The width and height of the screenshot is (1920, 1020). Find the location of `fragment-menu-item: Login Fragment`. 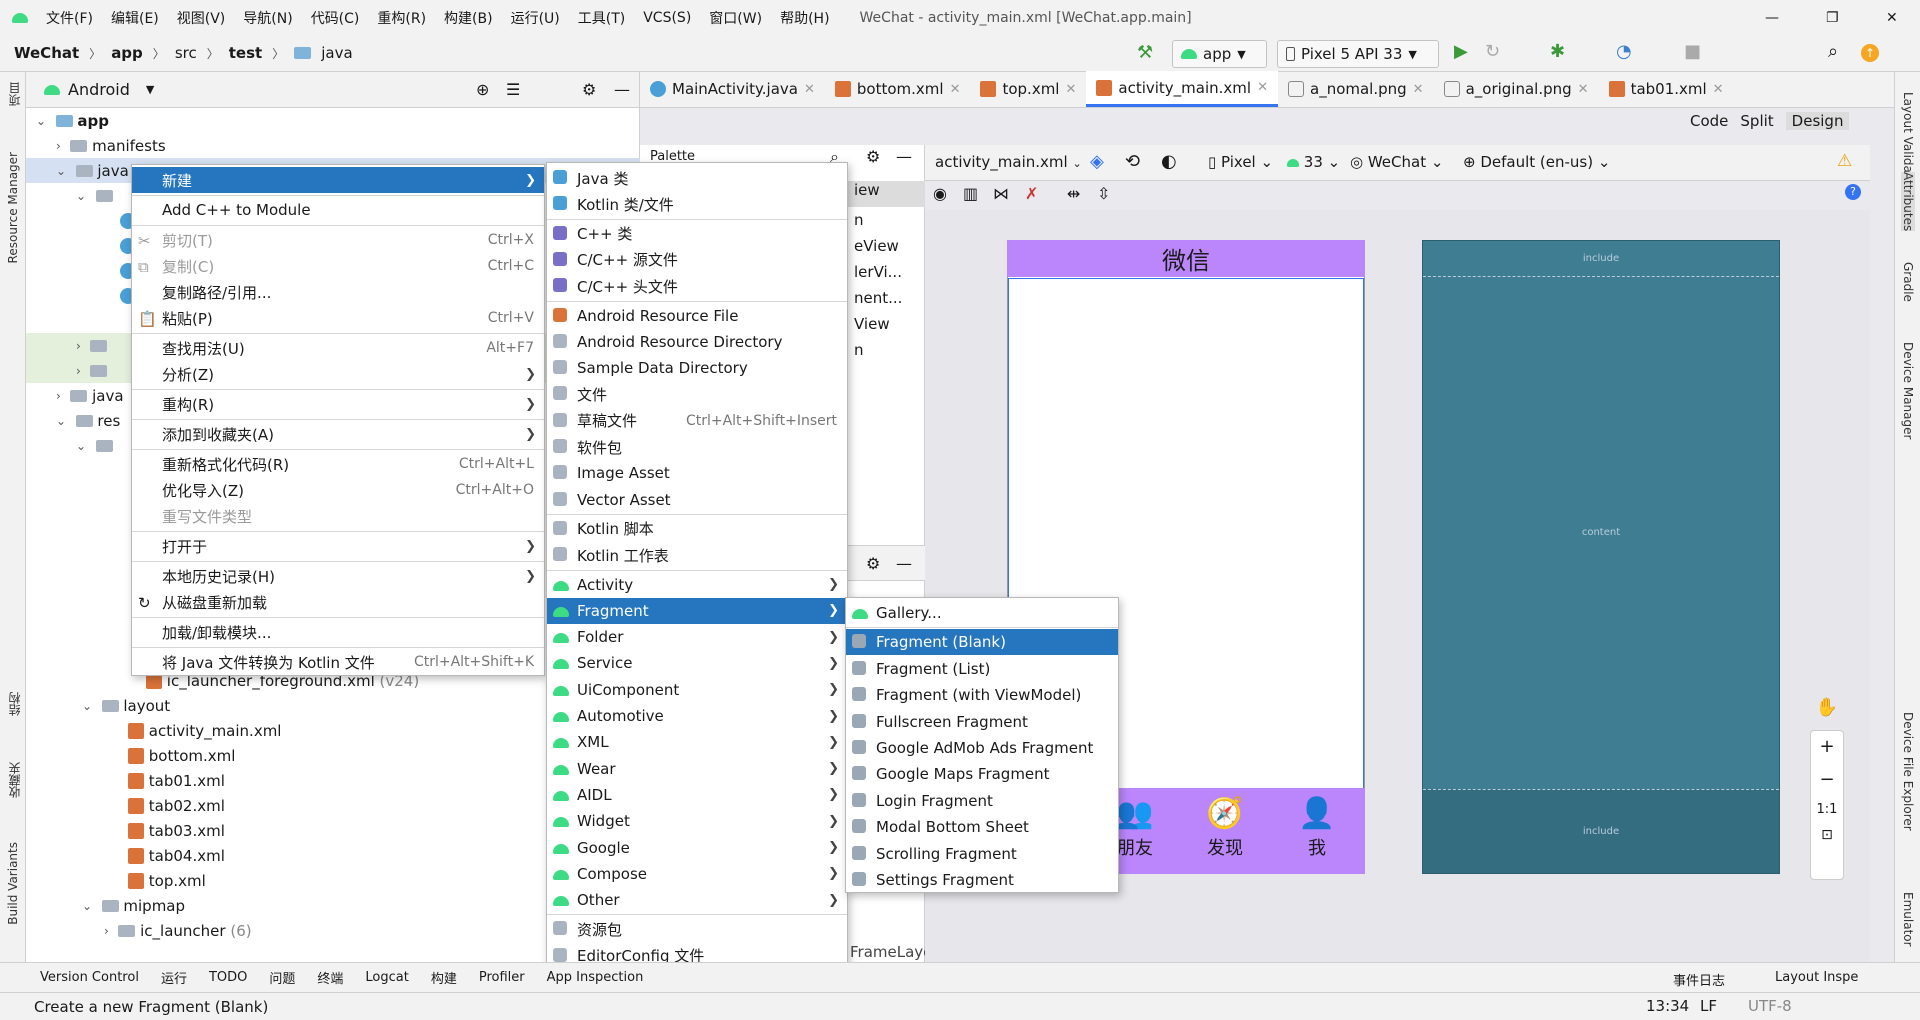

fragment-menu-item: Login Fragment is located at coordinates (982, 801).